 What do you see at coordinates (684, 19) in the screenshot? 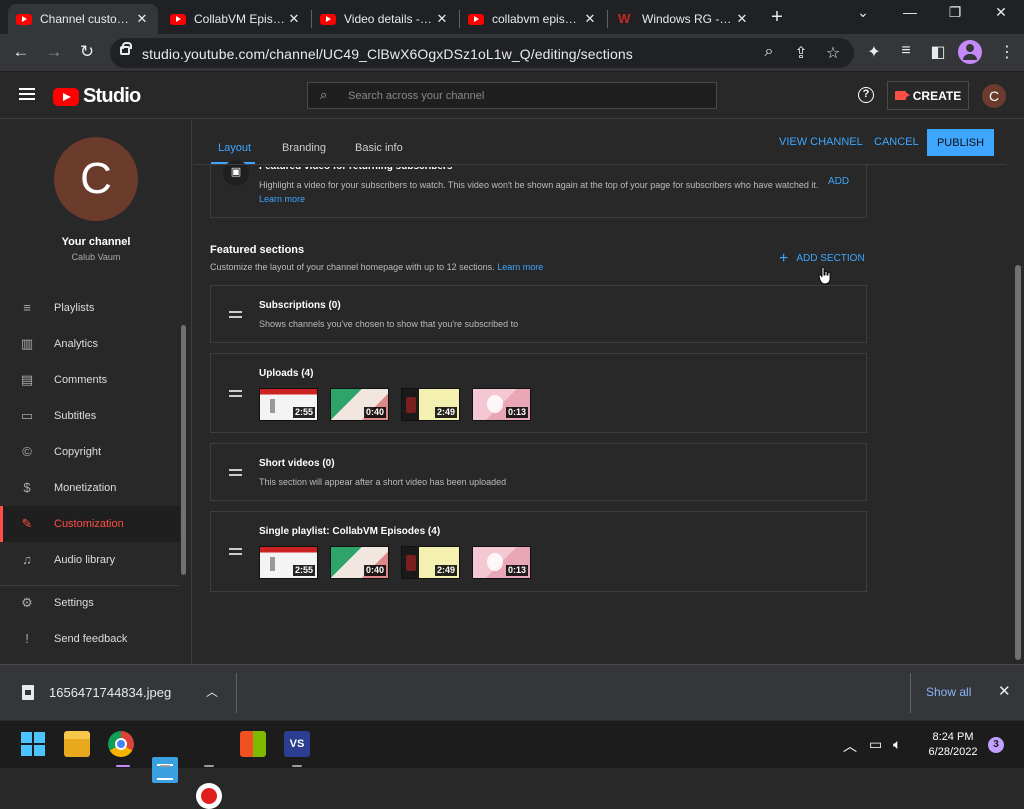
I see `browser-tab-windows-rg: W Windows RG - Jo ✕` at bounding box center [684, 19].